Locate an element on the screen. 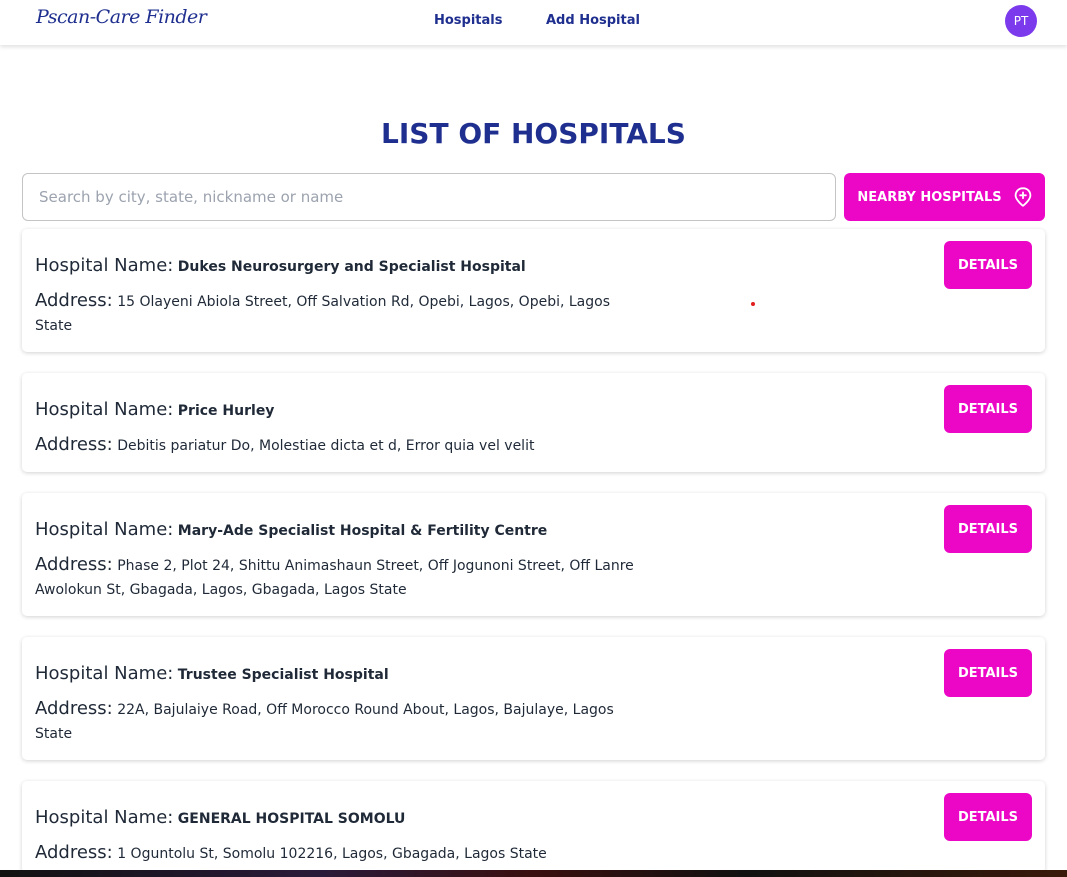 The height and width of the screenshot is (877, 1067). user-avatar: PT is located at coordinates (1021, 21).